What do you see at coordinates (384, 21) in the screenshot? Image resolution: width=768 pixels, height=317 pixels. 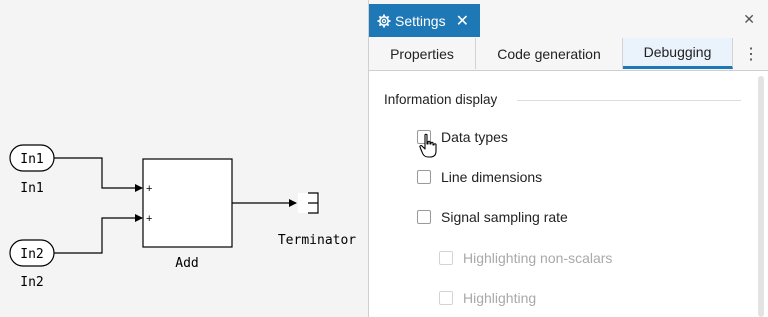 I see `gear-icon` at bounding box center [384, 21].